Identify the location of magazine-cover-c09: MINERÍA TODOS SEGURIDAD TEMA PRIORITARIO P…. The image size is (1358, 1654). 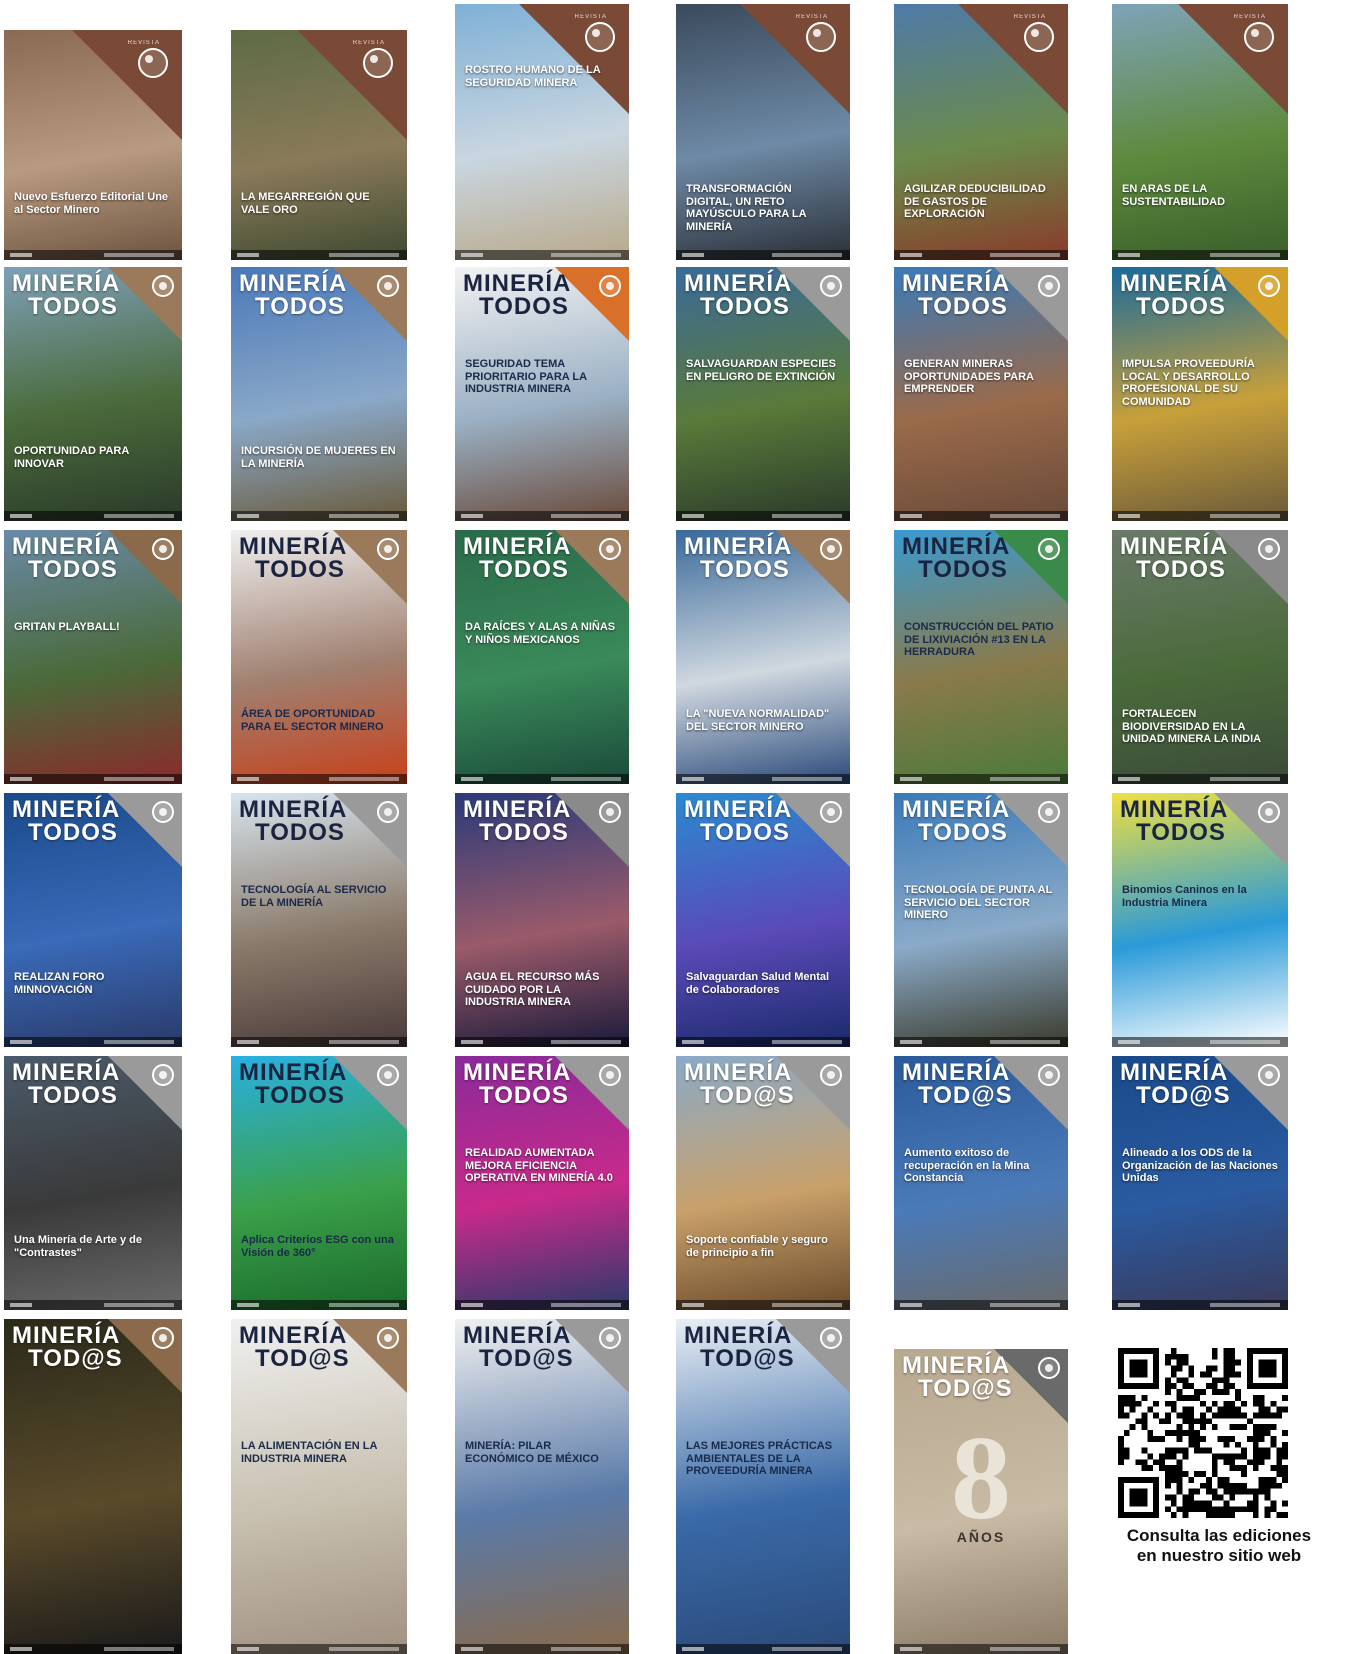
(542, 394).